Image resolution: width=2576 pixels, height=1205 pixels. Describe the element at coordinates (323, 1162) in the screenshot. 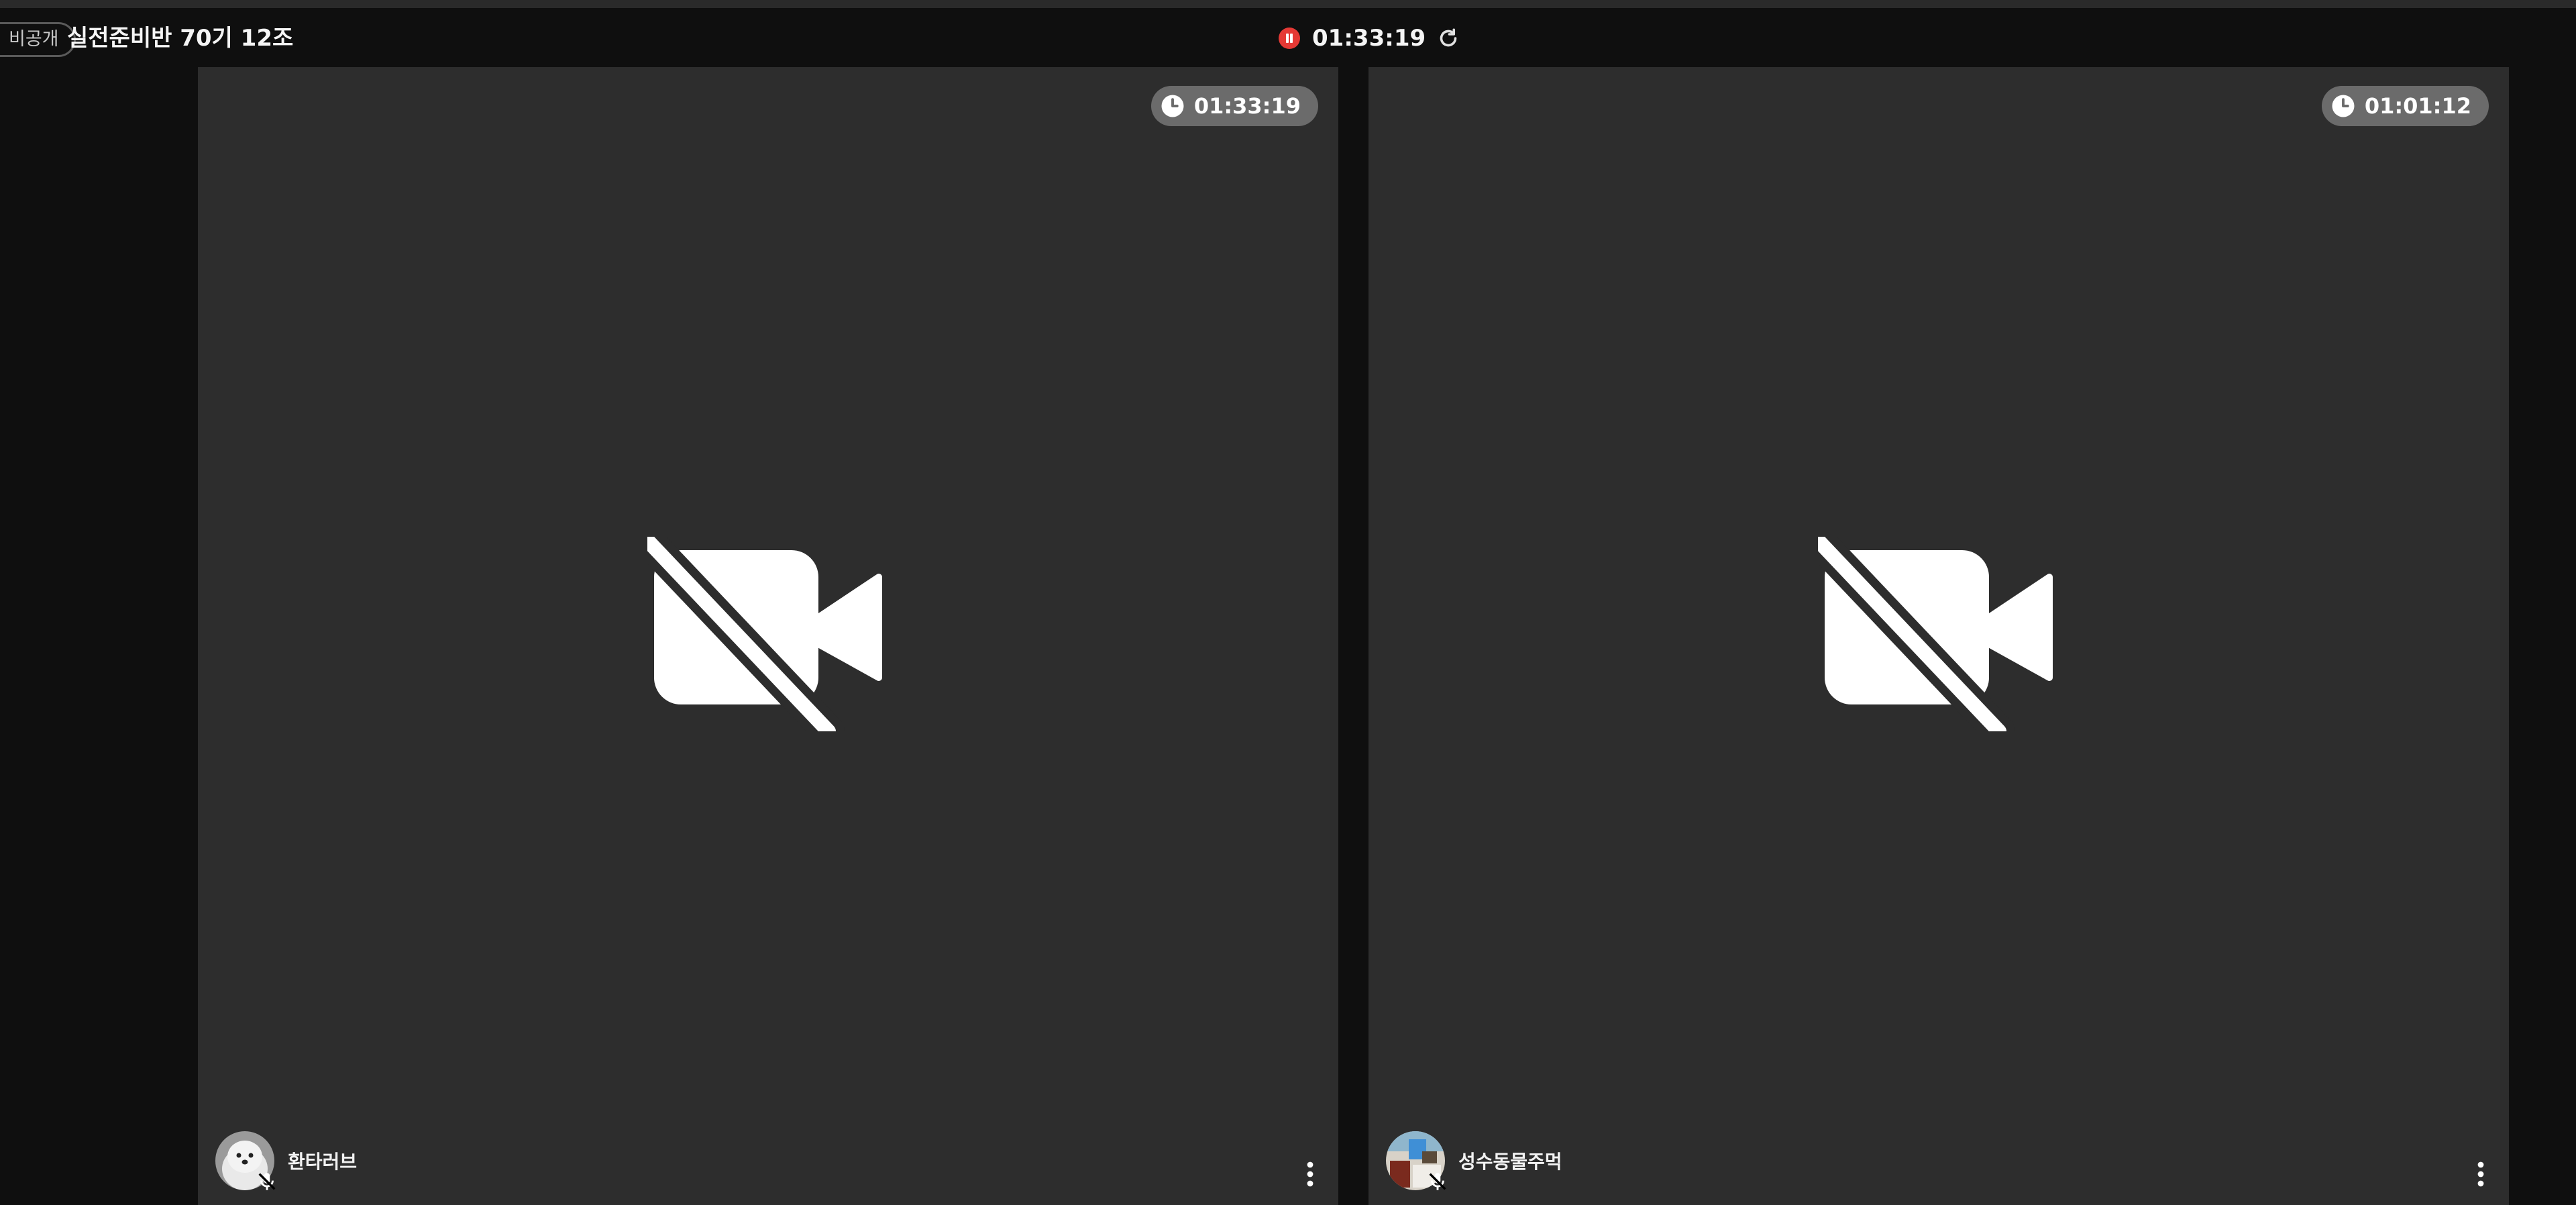

I see `participant-name: 환타러브` at that location.